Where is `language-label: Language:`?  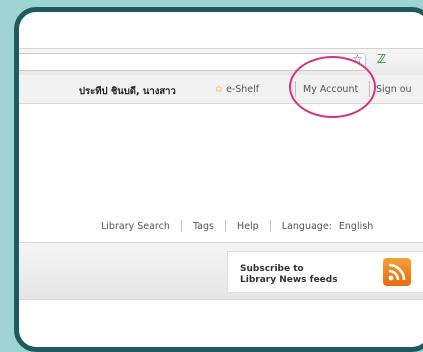
language-label: Language: is located at coordinates (306, 226).